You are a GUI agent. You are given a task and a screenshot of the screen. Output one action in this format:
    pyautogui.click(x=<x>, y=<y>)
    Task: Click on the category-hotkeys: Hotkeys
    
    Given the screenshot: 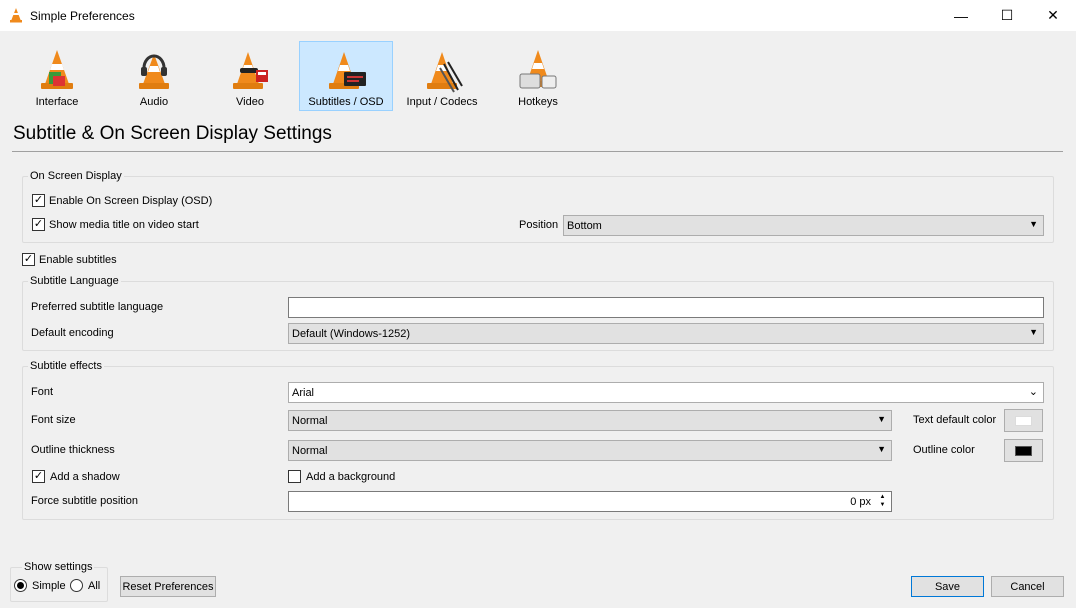 What is the action you would take?
    pyautogui.click(x=538, y=76)
    